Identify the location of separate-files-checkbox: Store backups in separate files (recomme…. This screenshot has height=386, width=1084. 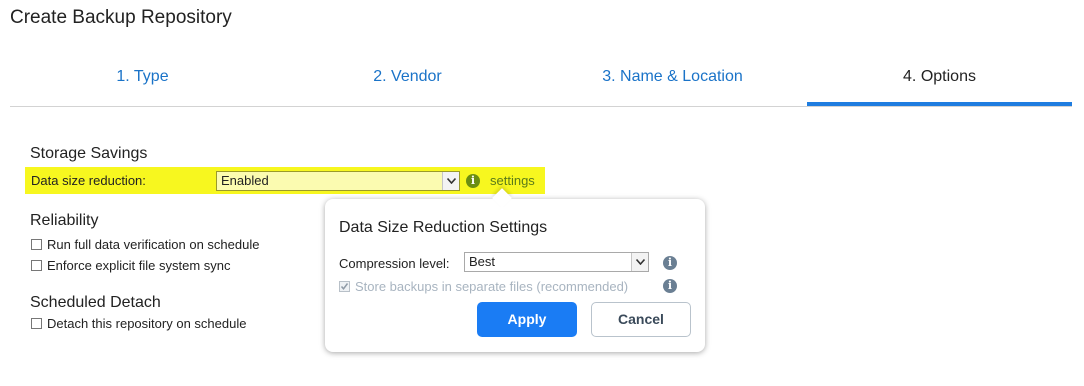
(483, 286).